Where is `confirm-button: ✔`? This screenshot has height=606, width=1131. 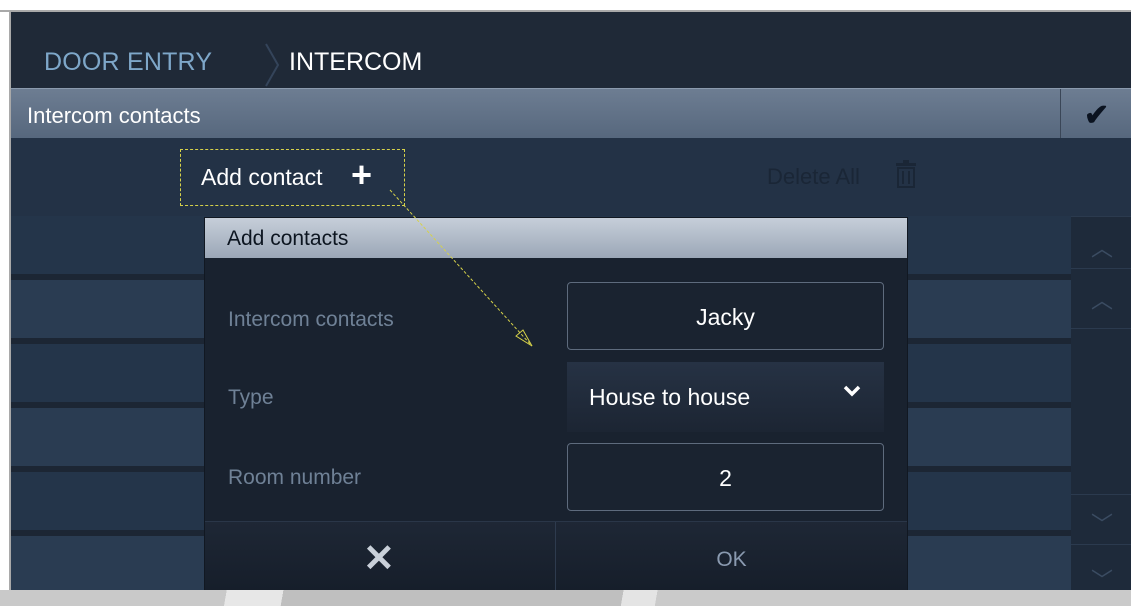 confirm-button: ✔ is located at coordinates (1095, 114).